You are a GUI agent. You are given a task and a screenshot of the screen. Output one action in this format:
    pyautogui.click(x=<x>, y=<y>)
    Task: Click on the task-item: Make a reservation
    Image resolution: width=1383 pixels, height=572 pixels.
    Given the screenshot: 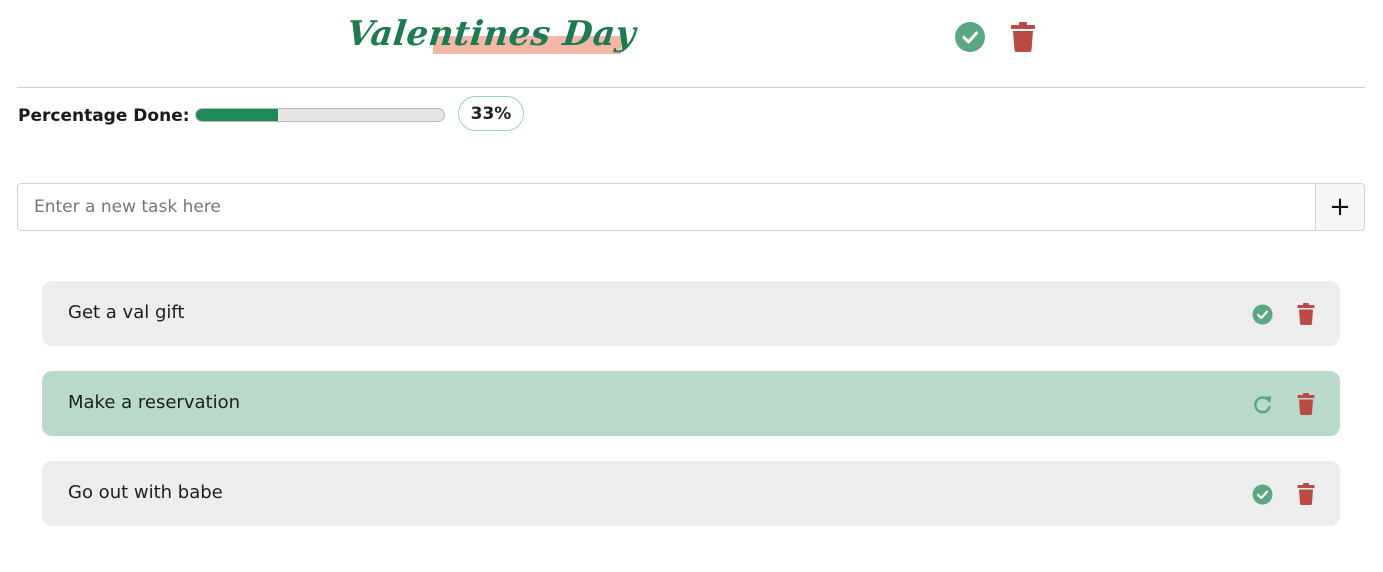 What is the action you would take?
    pyautogui.click(x=691, y=403)
    